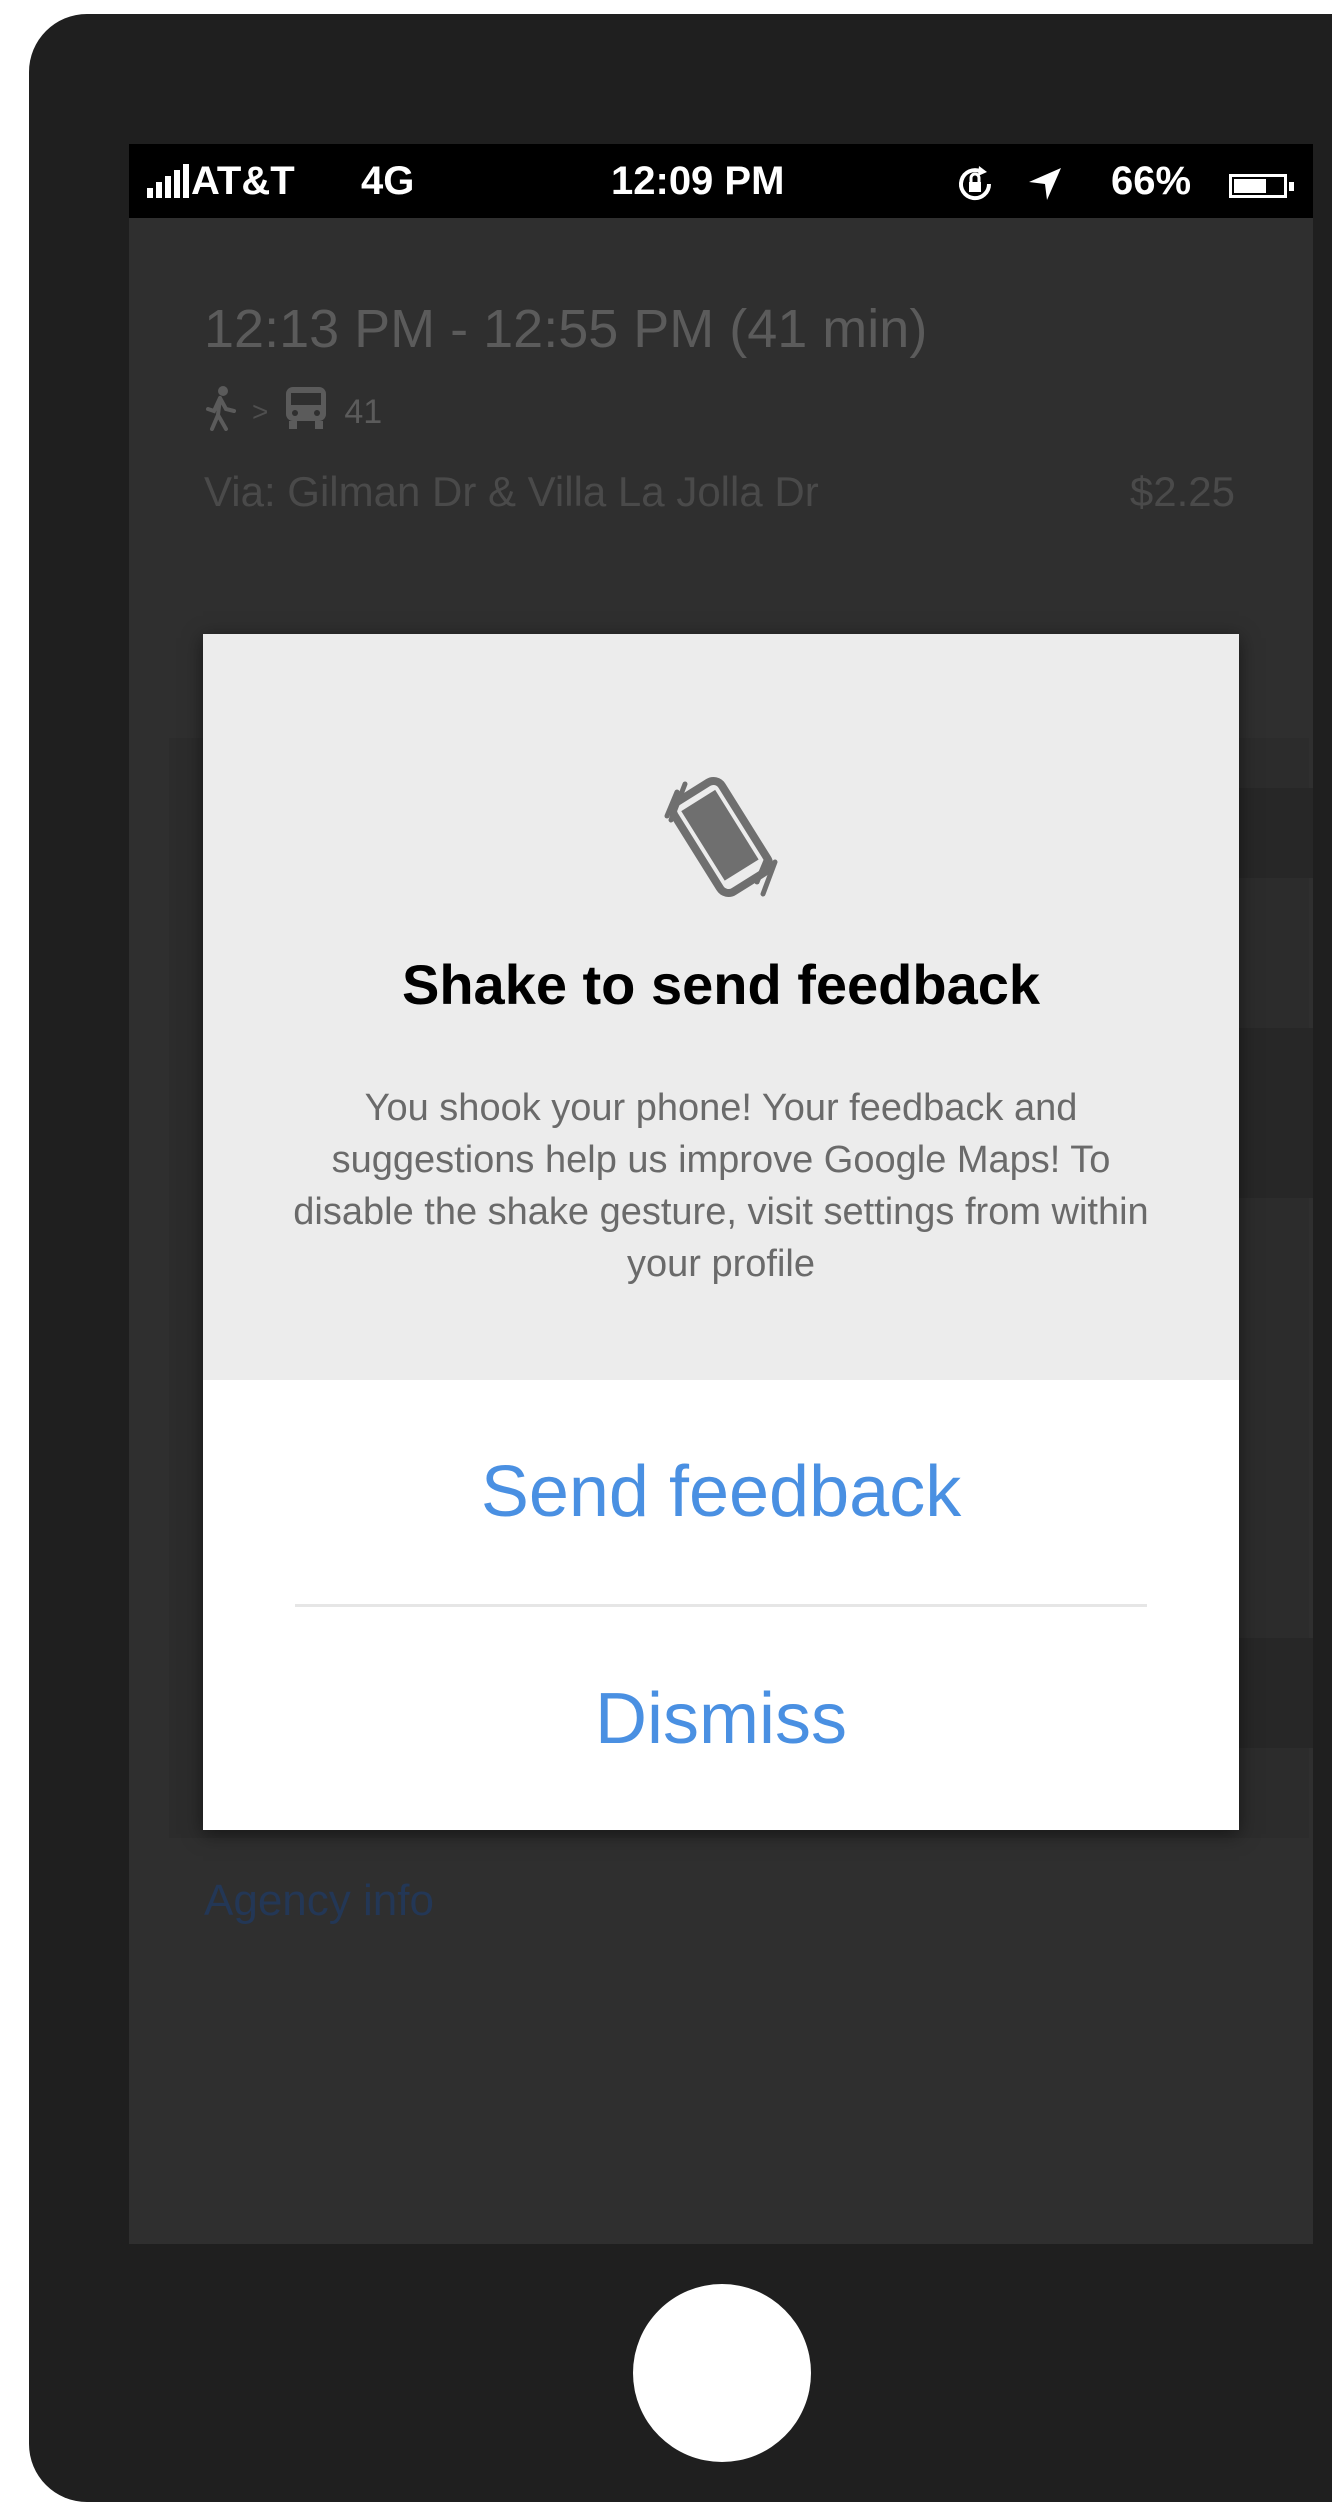  What do you see at coordinates (977, 189) in the screenshot?
I see `rotation-lock-icon` at bounding box center [977, 189].